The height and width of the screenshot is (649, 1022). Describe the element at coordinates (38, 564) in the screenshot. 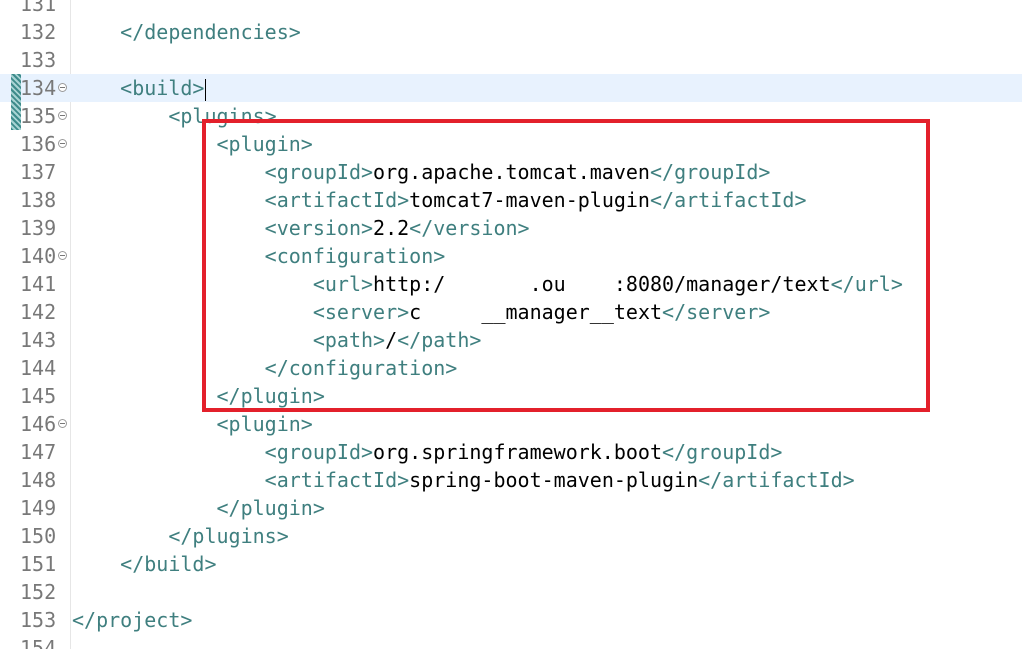

I see `line-number: 151` at that location.